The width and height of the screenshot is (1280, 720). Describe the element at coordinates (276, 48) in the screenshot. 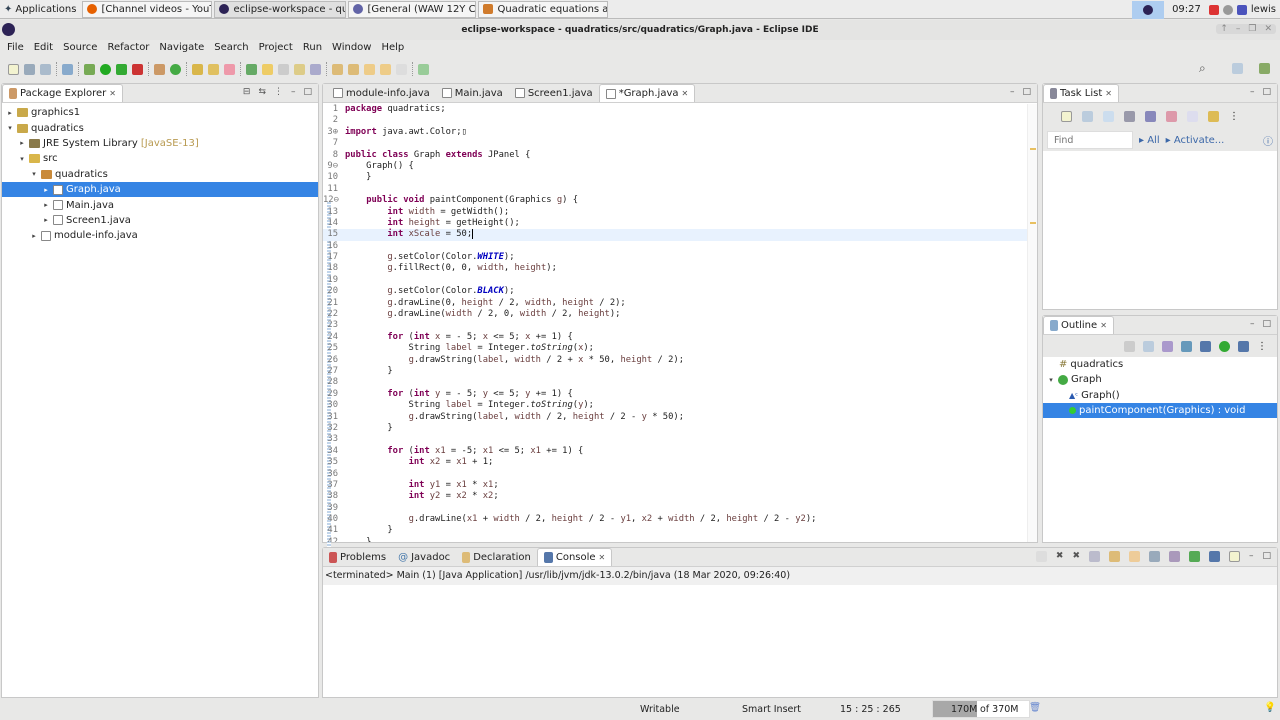

I see `menu-project: Project` at that location.